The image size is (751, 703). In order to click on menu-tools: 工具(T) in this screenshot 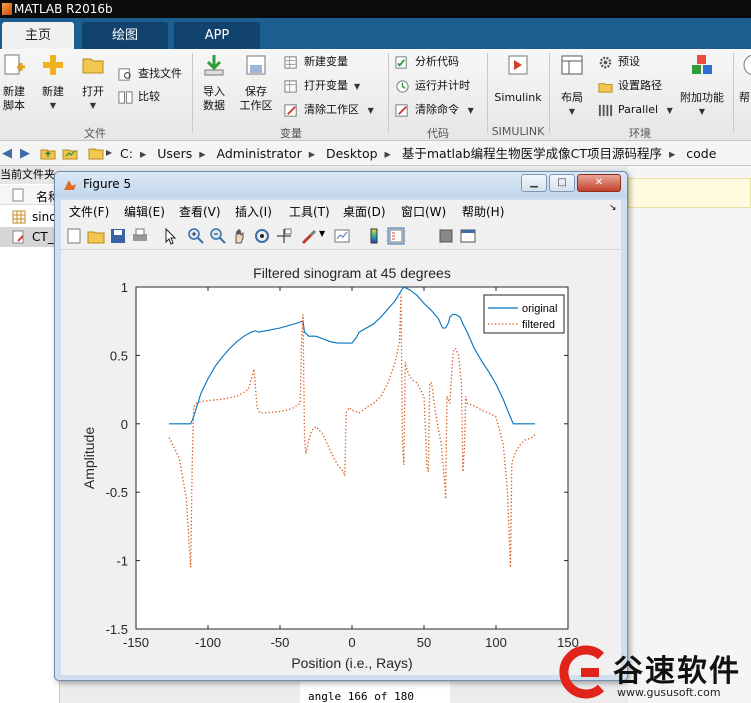, I will do `click(309, 211)`.